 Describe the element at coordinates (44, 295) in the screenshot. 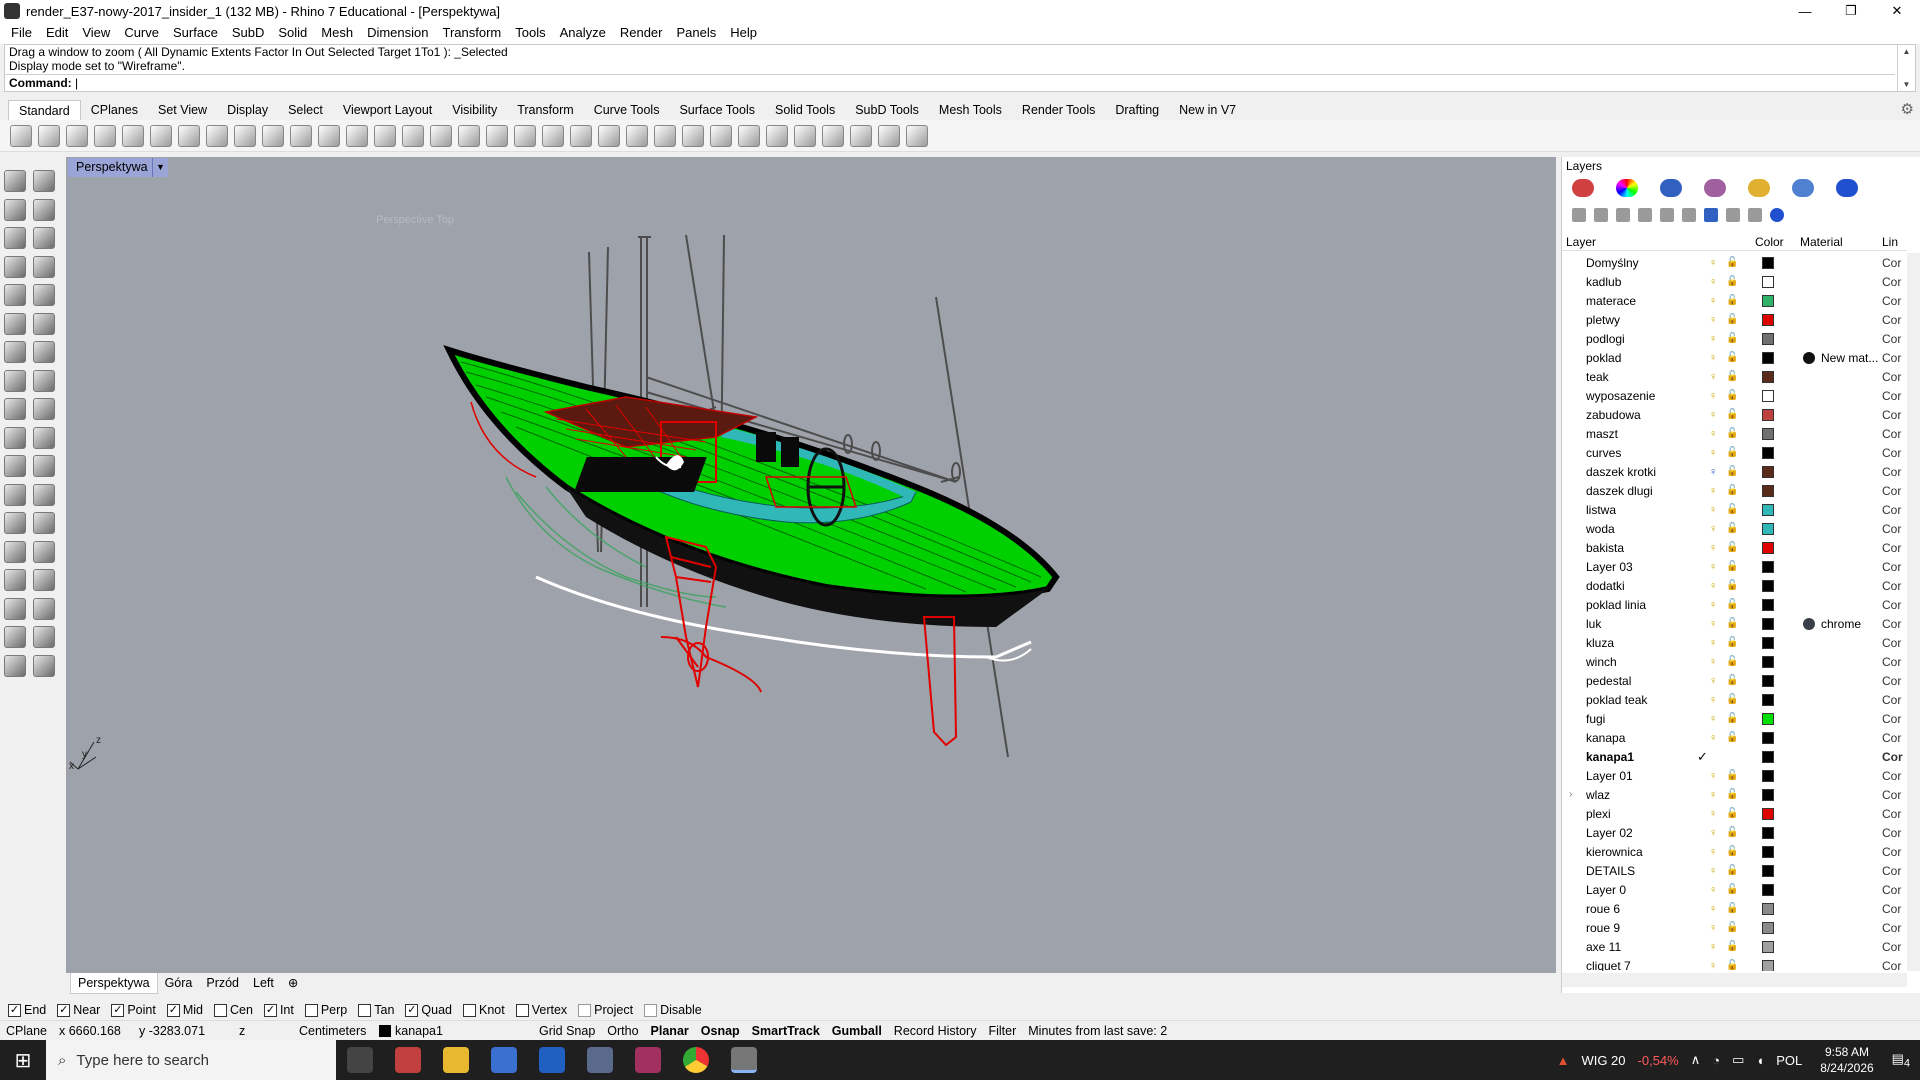

I see `fillet-icon` at that location.